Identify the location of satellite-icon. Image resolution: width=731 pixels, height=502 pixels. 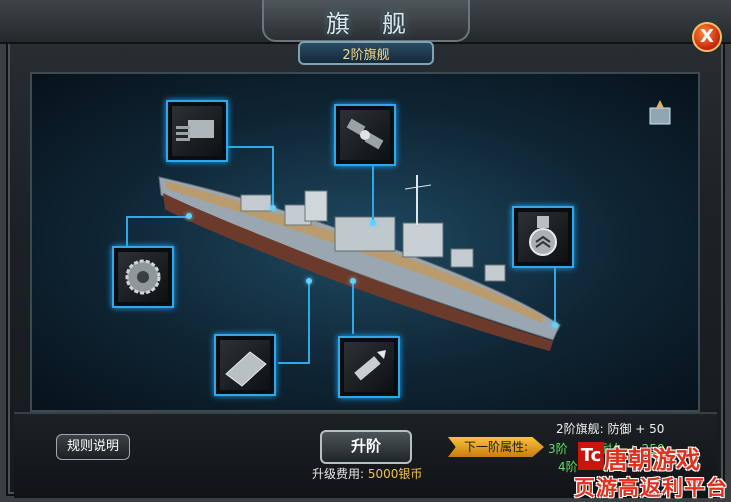
(365, 134).